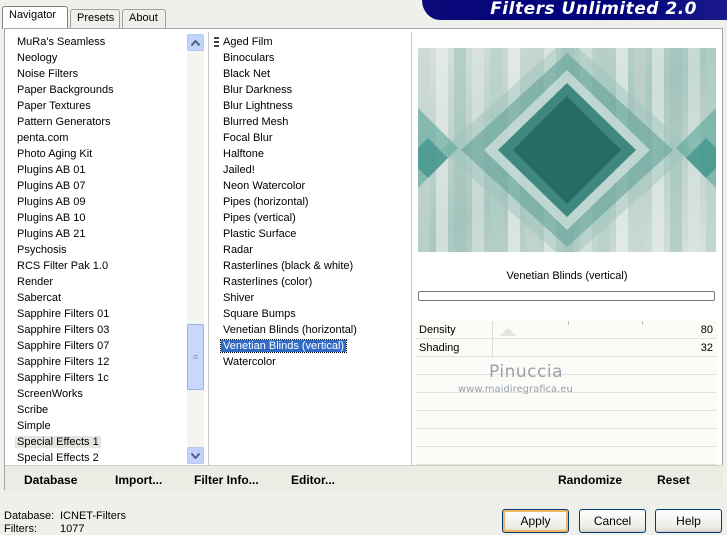 Image resolution: width=727 pixels, height=535 pixels. What do you see at coordinates (439, 348) in the screenshot?
I see `param-label: Shading` at bounding box center [439, 348].